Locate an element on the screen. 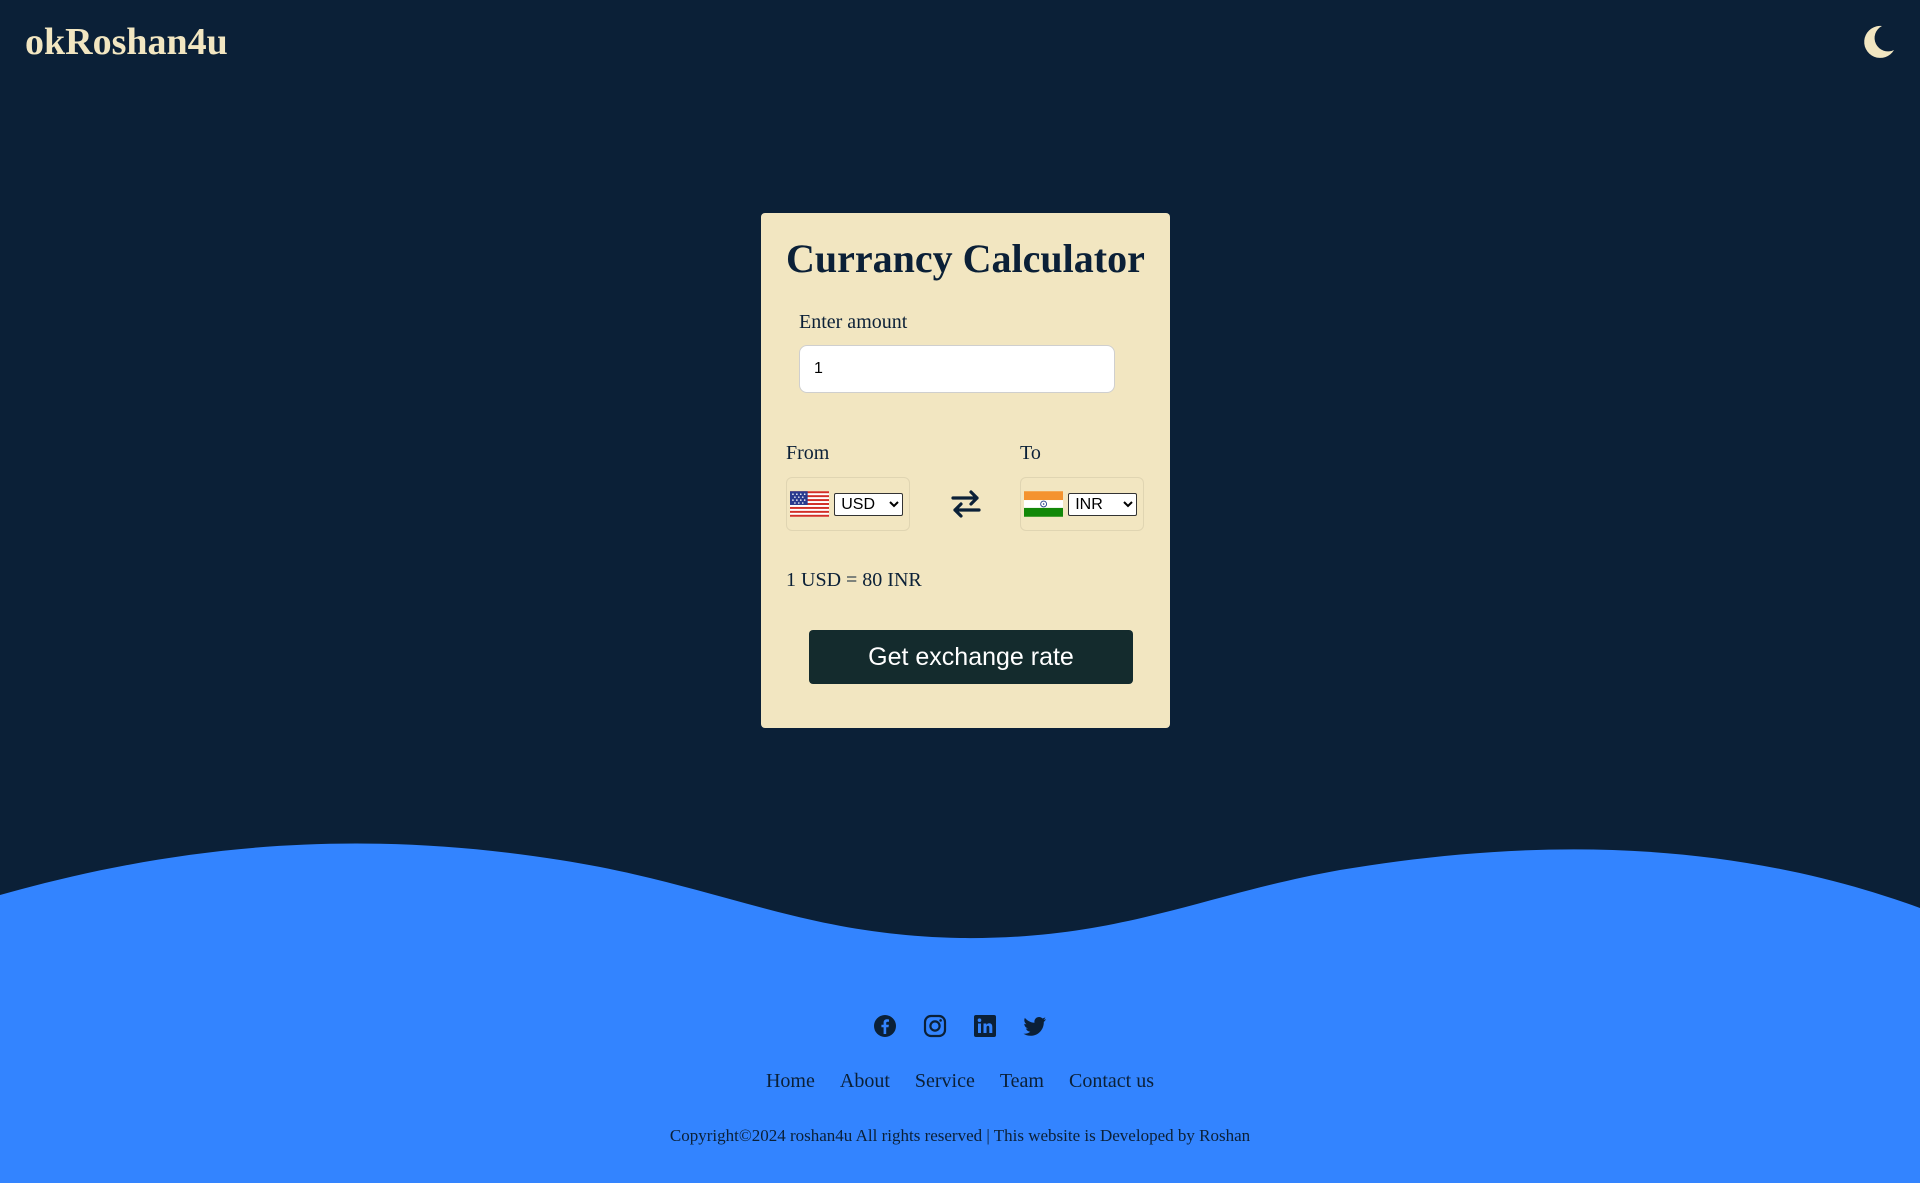 This screenshot has width=1920, height=1183. us-flag-icon is located at coordinates (810, 504).